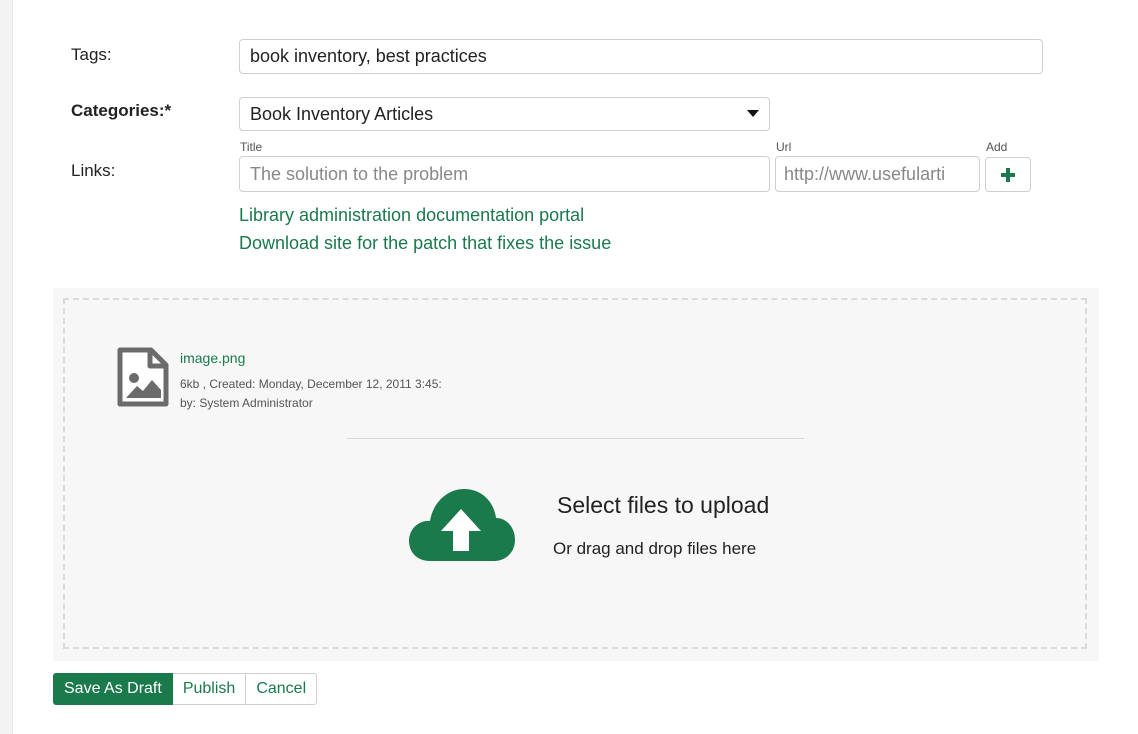  I want to click on plus-icon, so click(1008, 174).